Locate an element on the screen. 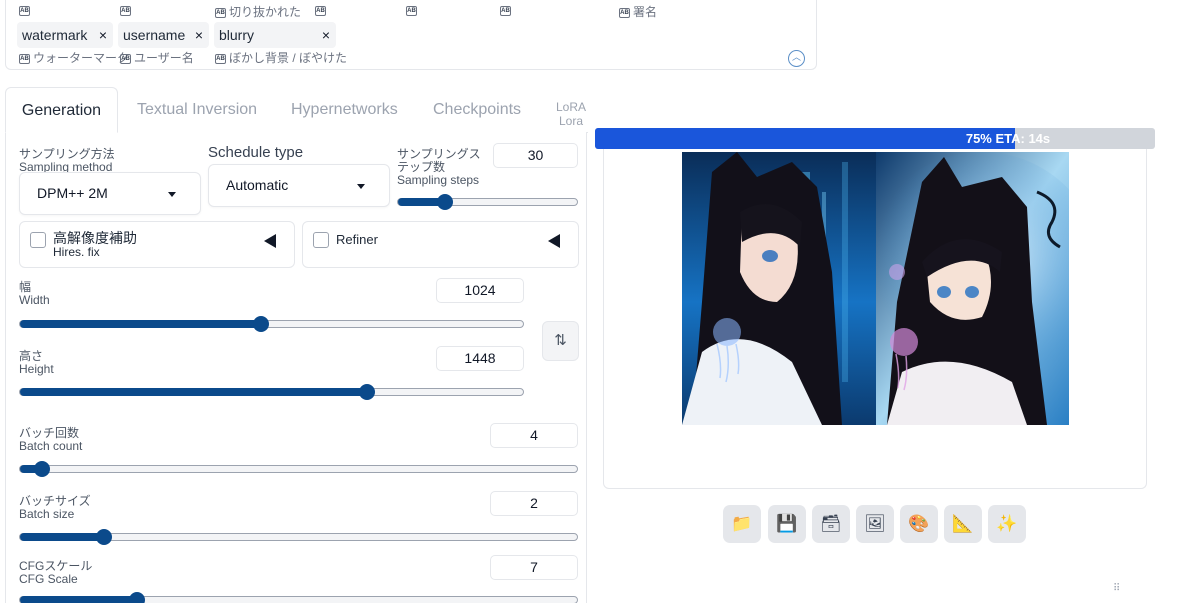  tab-checkpoints: Checkpoints is located at coordinates (477, 110).